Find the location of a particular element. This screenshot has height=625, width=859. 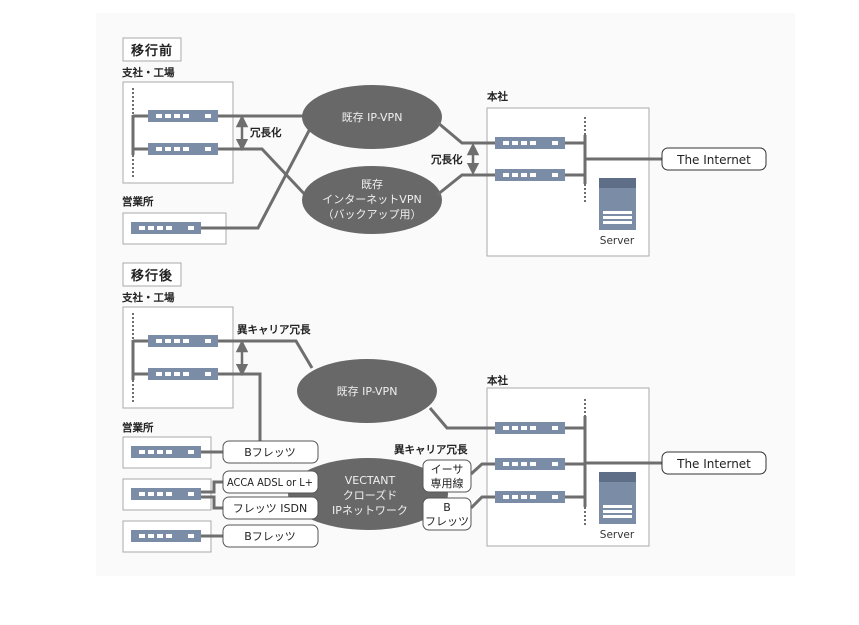

access-label-bflets-2: Bフレッツ is located at coordinates (270, 536).